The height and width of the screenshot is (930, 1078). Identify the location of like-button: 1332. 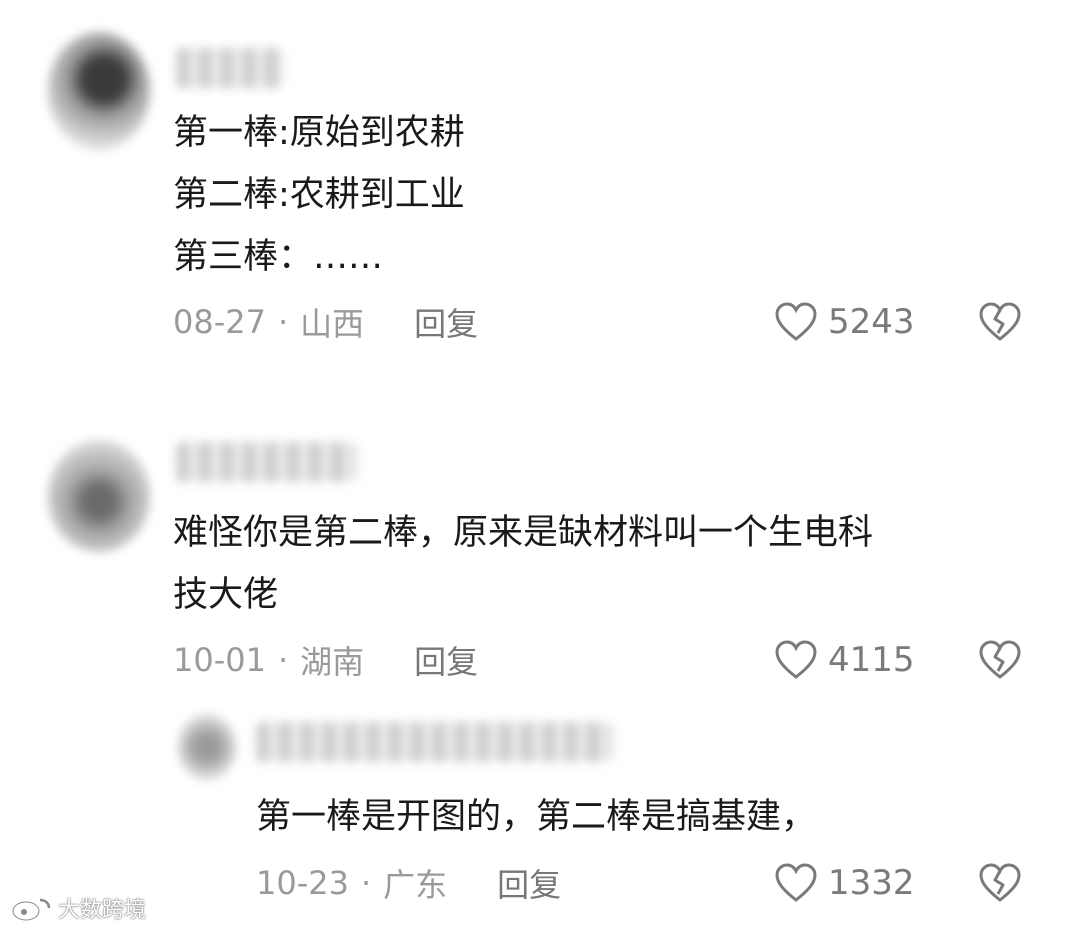
(844, 883).